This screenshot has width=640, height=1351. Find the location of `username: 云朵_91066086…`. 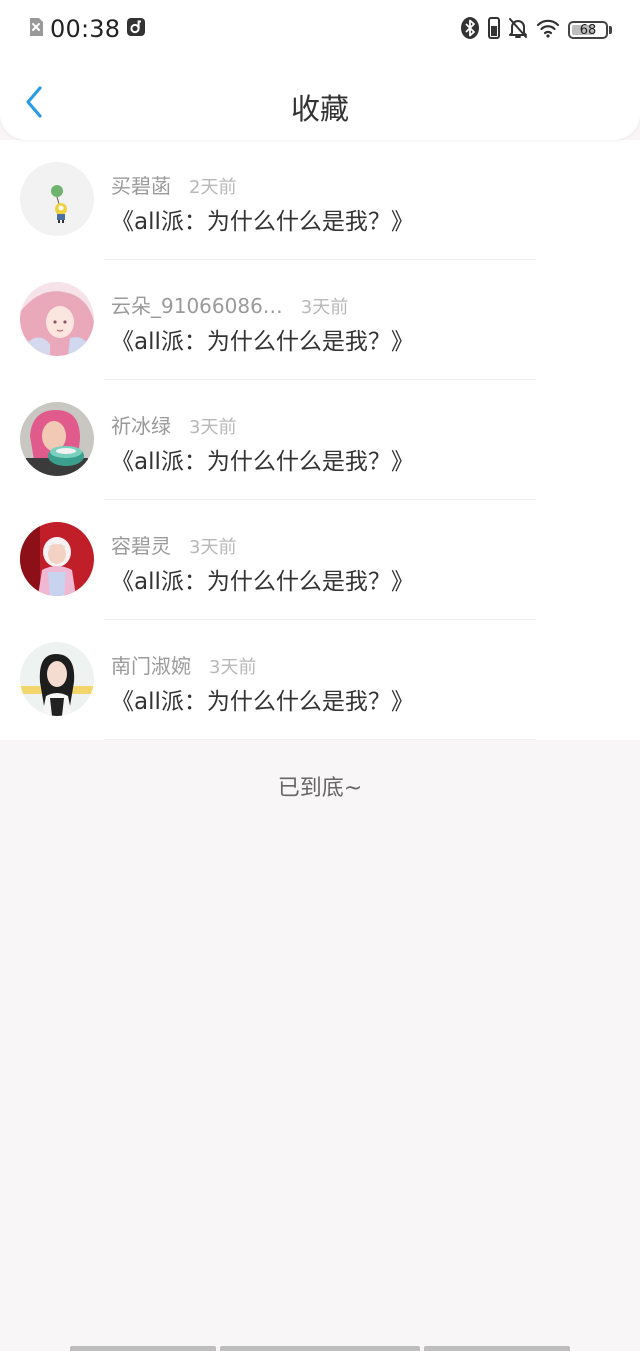

username: 云朵_91066086… is located at coordinates (197, 304).